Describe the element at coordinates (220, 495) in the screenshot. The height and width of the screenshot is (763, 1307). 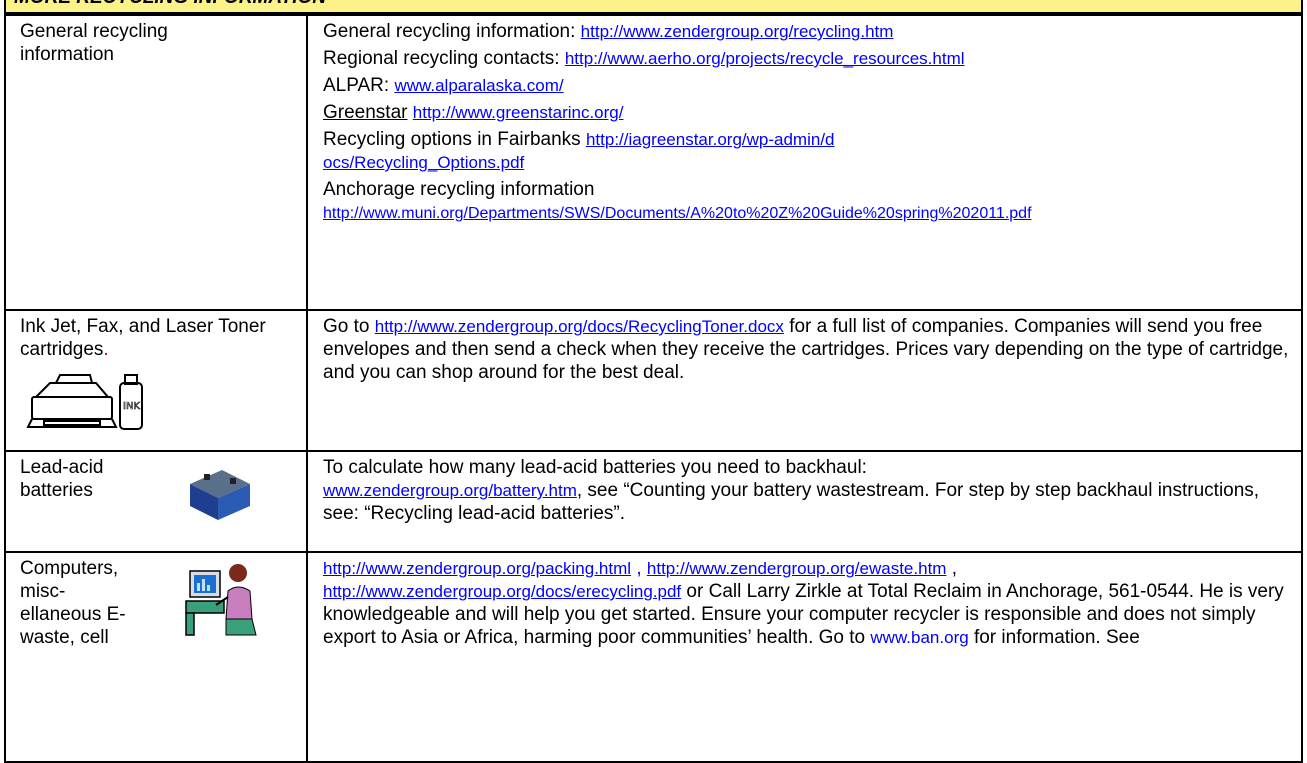
I see `car-battery-icon` at that location.